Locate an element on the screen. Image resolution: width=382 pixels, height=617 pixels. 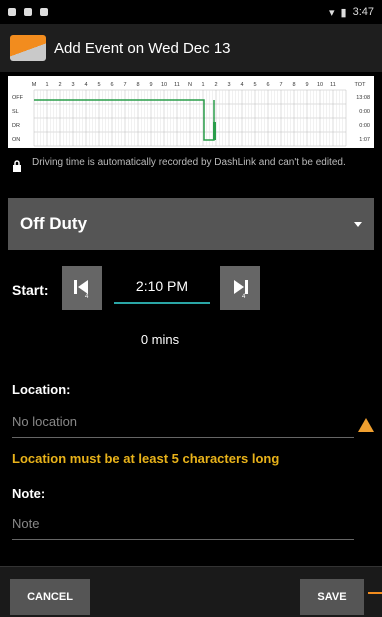
on-duty-segment is located at coordinates (214, 131).